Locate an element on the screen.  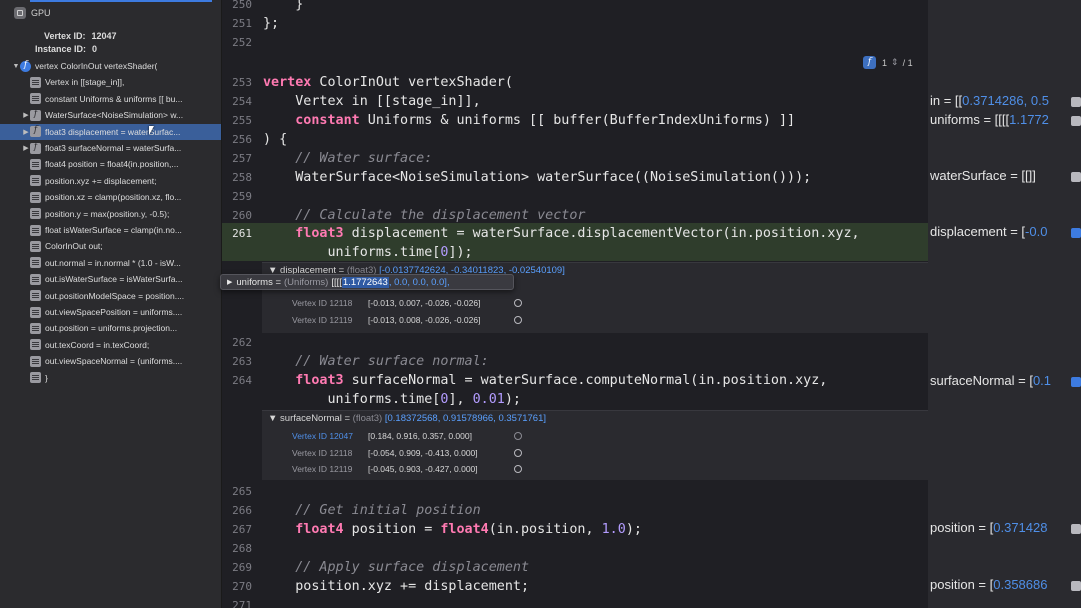
tree-item: Vertex in [[stage_in]], is located at coordinates (110, 82).